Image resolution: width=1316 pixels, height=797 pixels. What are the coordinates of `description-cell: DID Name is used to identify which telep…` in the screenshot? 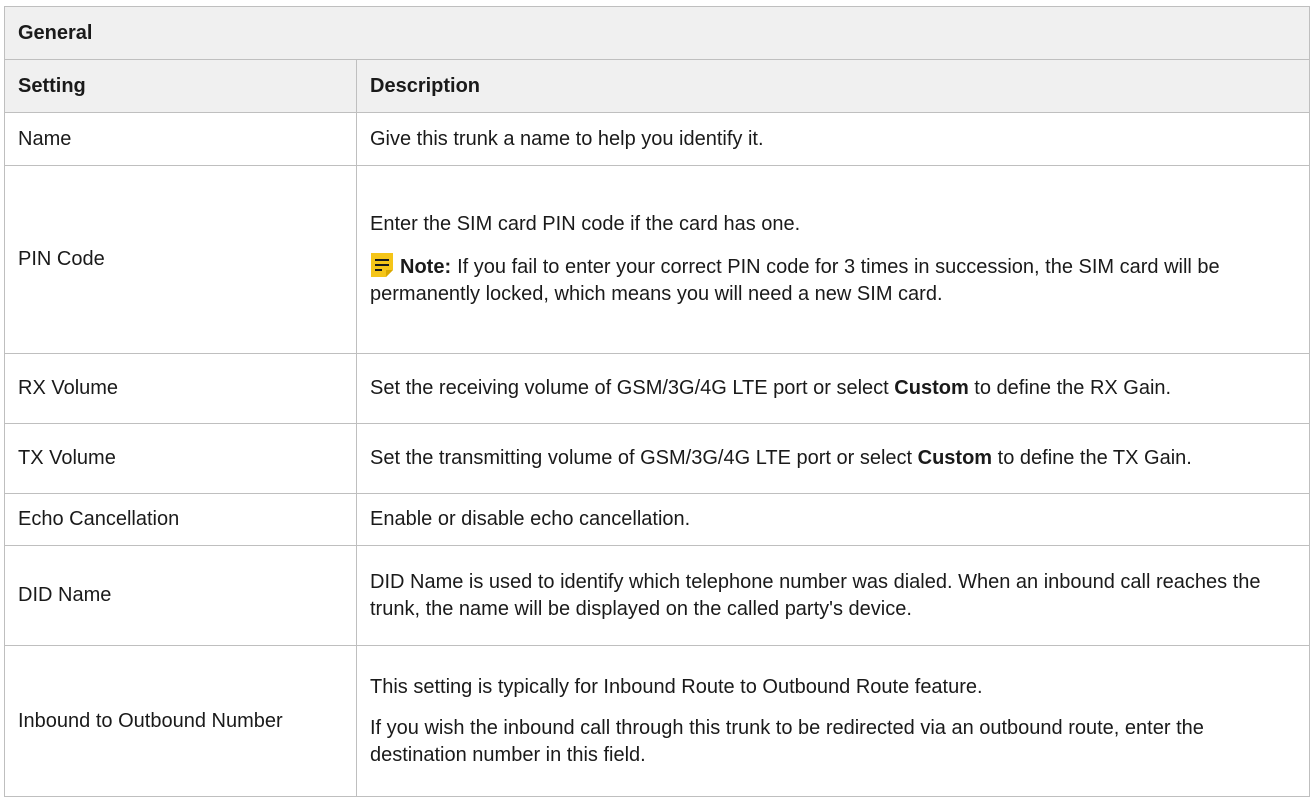 It's located at (833, 595).